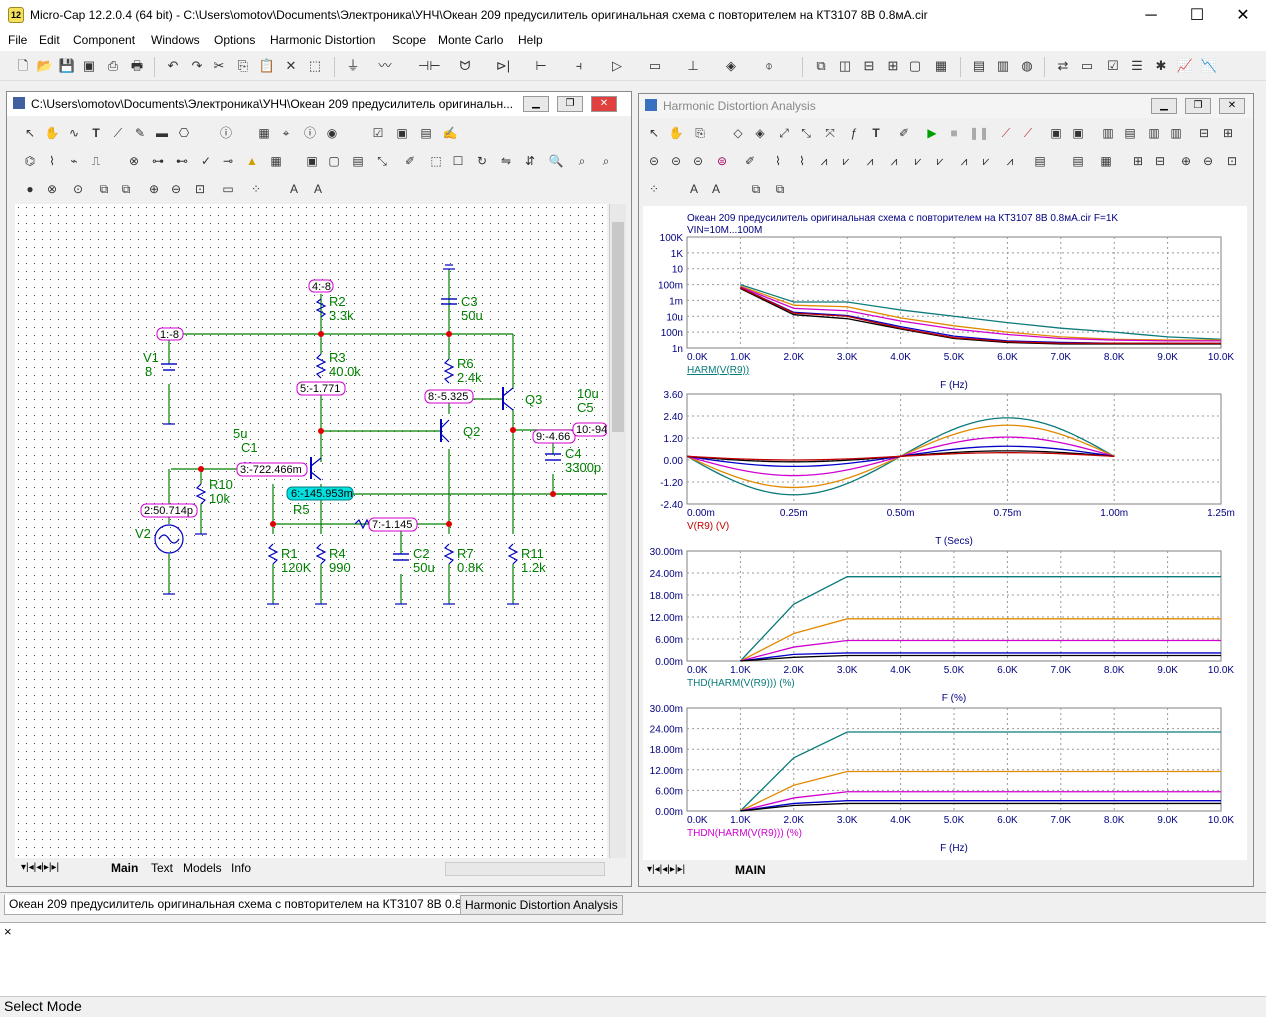 This screenshot has height=1017, width=1266. I want to click on component-editor-icon: ▤, so click(979, 66).